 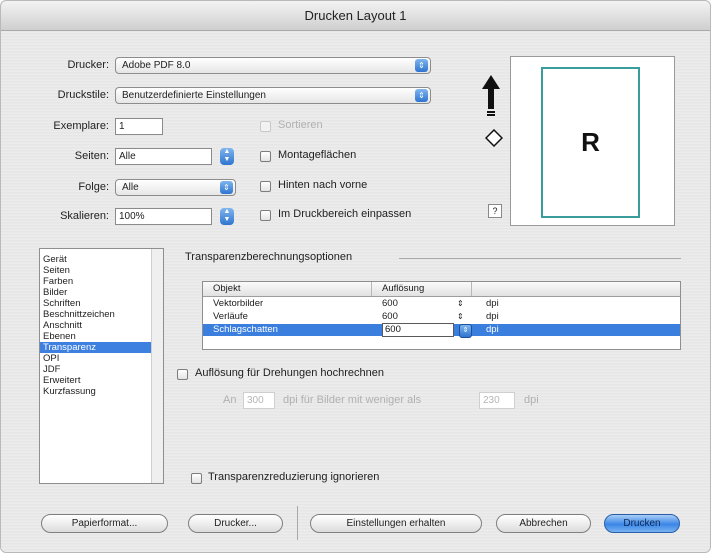 What do you see at coordinates (96, 270) in the screenshot?
I see `category-item: Seiten` at bounding box center [96, 270].